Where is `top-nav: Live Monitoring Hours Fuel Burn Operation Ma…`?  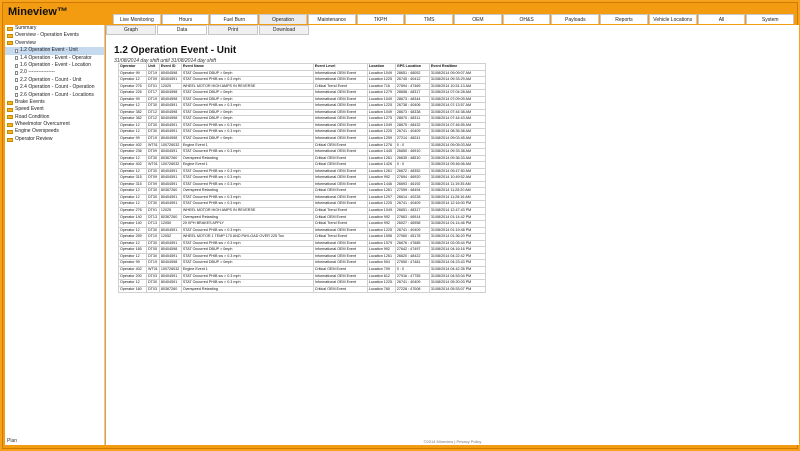
top-nav: Live Monitoring Hours Fuel Burn Operation Ma… is located at coordinates (454, 19).